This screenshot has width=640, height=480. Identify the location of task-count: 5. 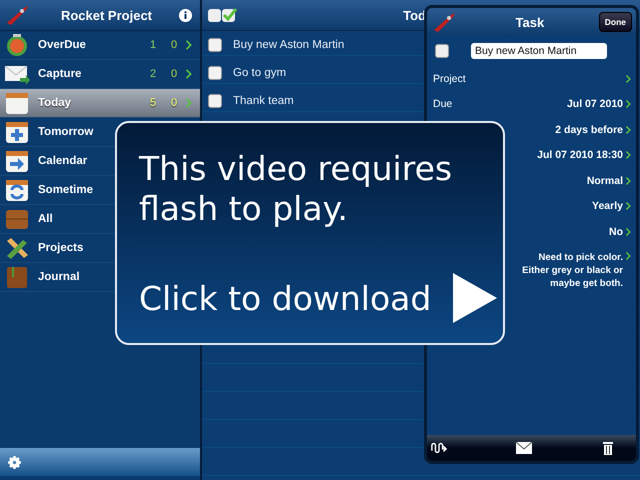
(153, 103).